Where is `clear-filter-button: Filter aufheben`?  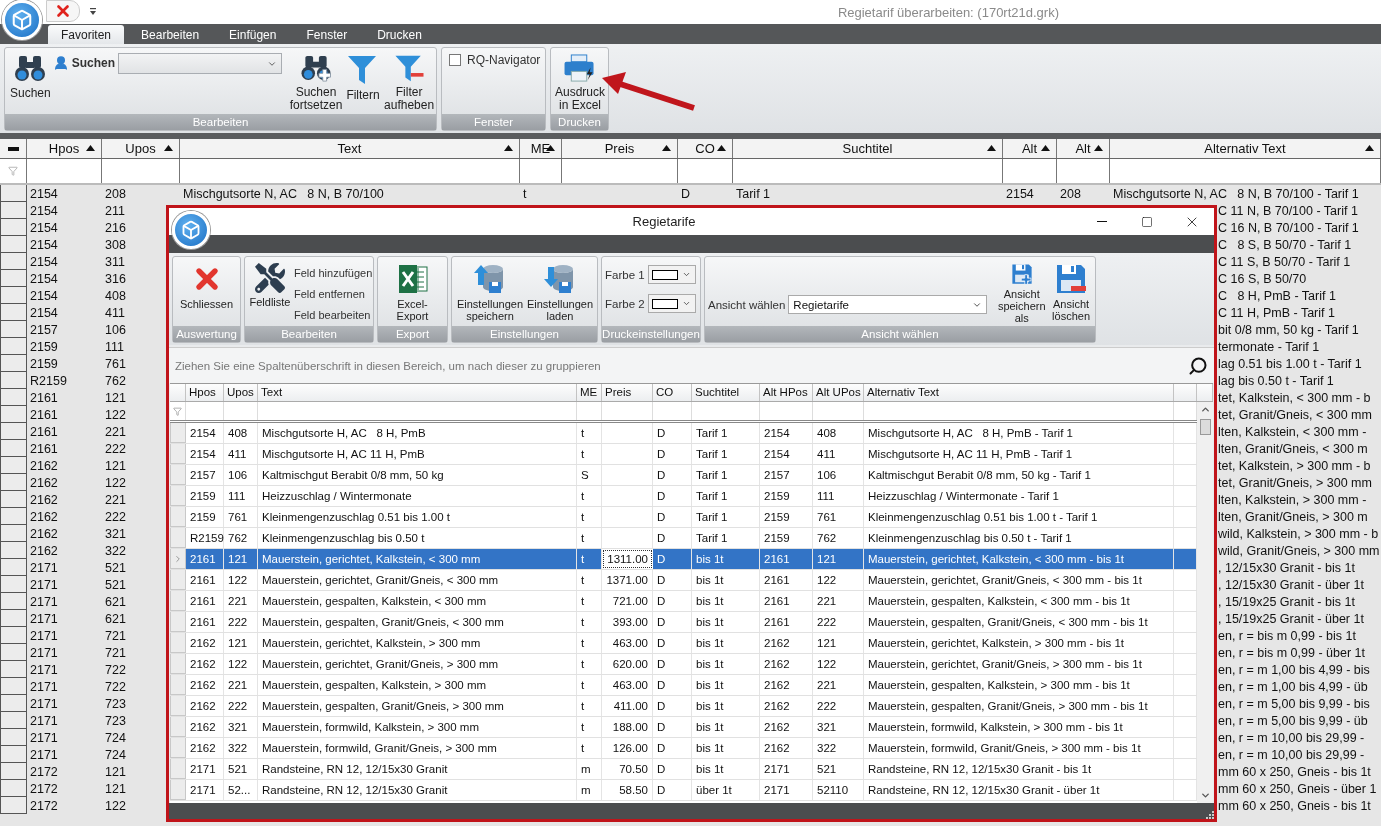 clear-filter-button: Filter aufheben is located at coordinates (409, 82).